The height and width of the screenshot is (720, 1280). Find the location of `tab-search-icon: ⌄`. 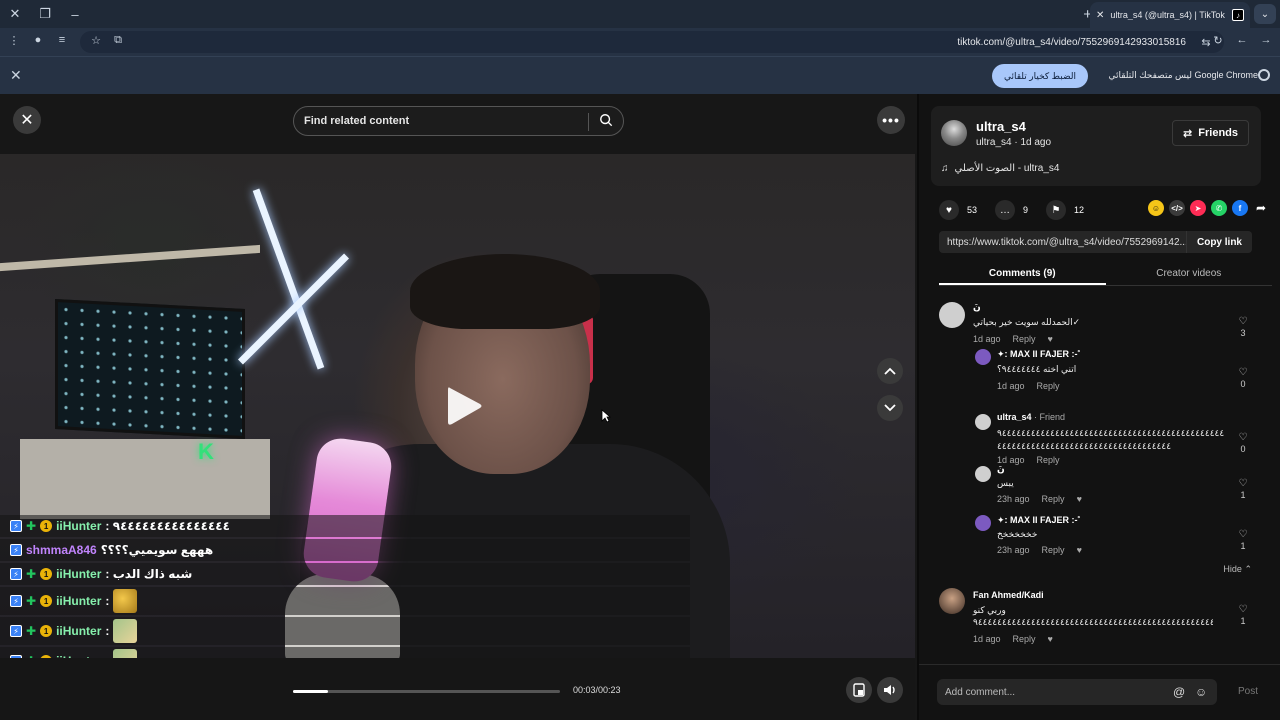

tab-search-icon: ⌄ is located at coordinates (1265, 14).